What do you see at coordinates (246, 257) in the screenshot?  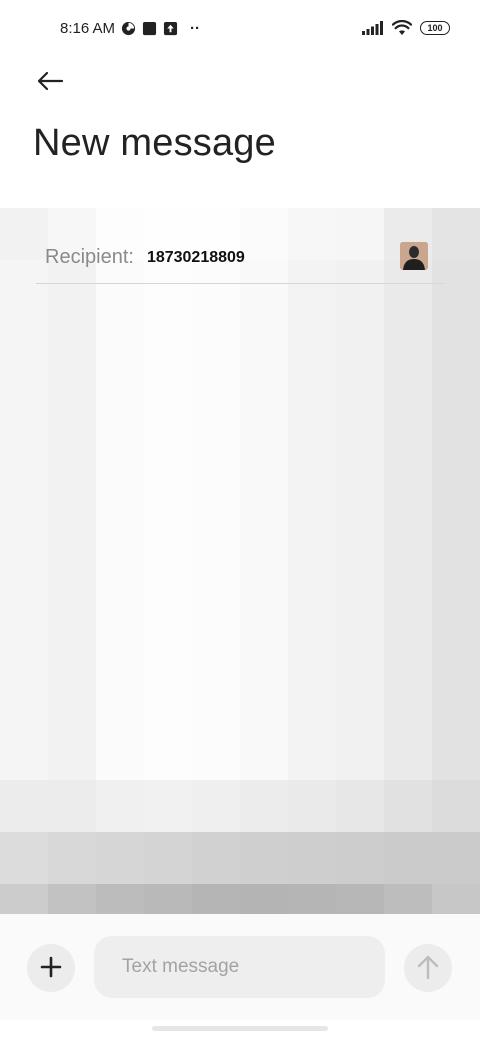 I see `recipient-input` at bounding box center [246, 257].